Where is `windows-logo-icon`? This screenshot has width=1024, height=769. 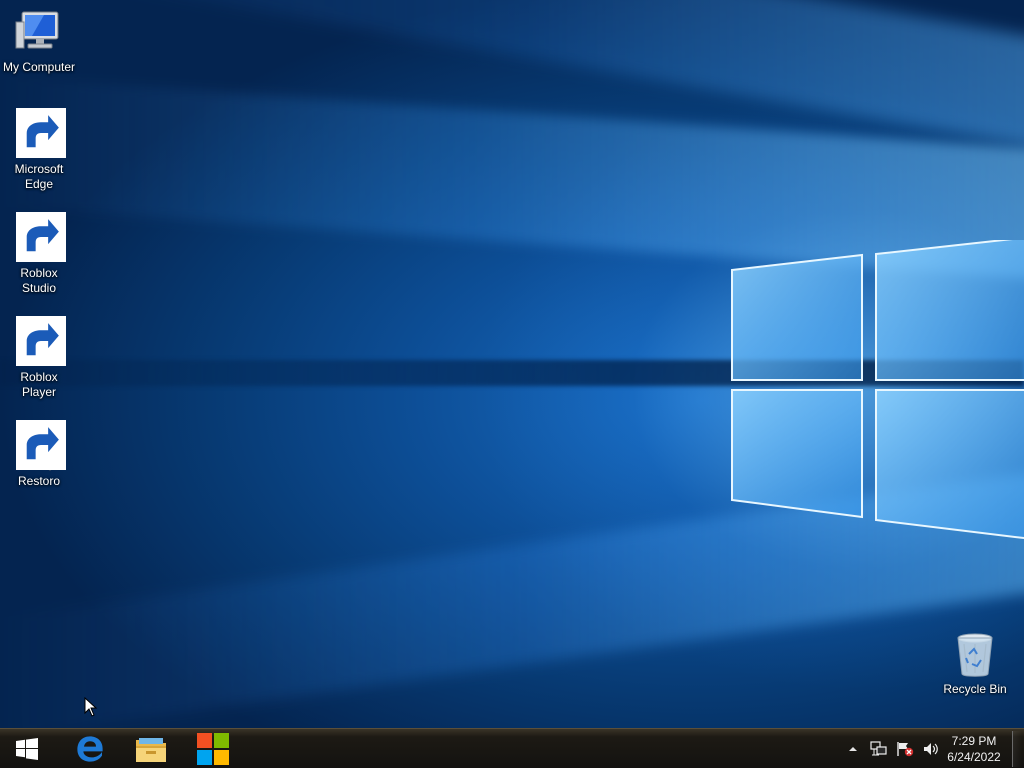 windows-logo-icon is located at coordinates (27, 749).